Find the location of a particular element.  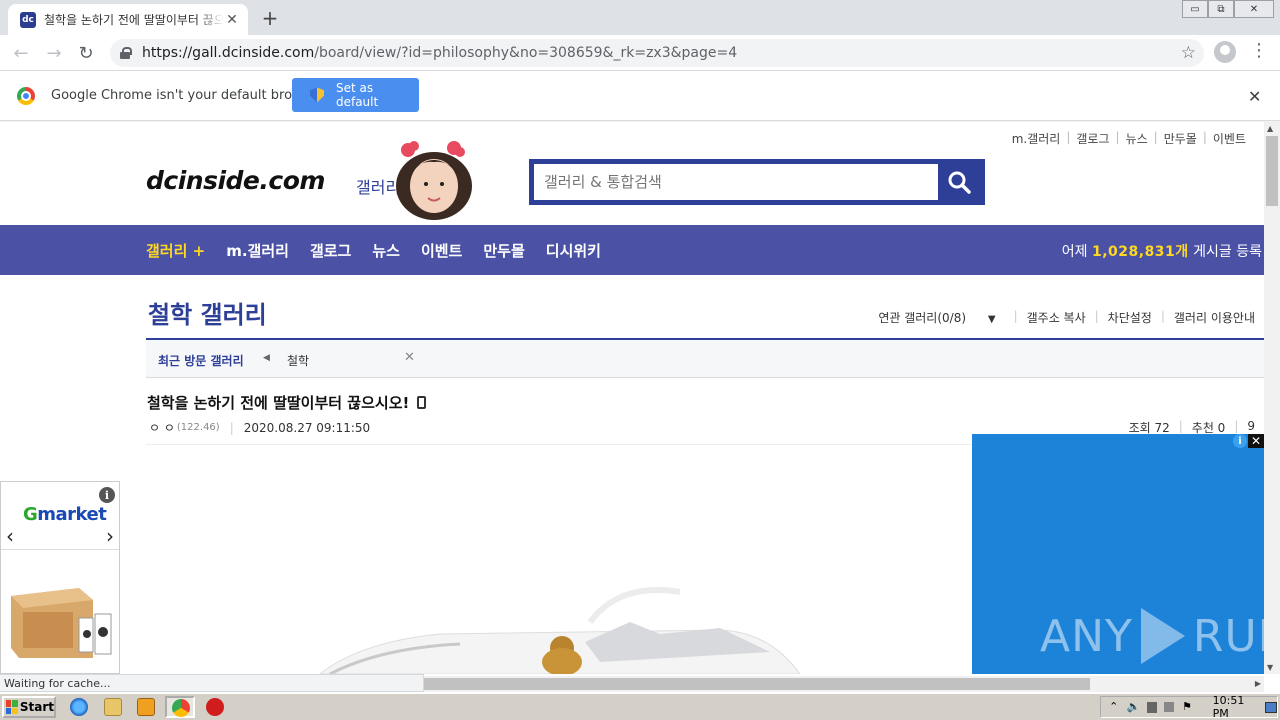

scroll-right-icon: ▶ is located at coordinates (1258, 683).